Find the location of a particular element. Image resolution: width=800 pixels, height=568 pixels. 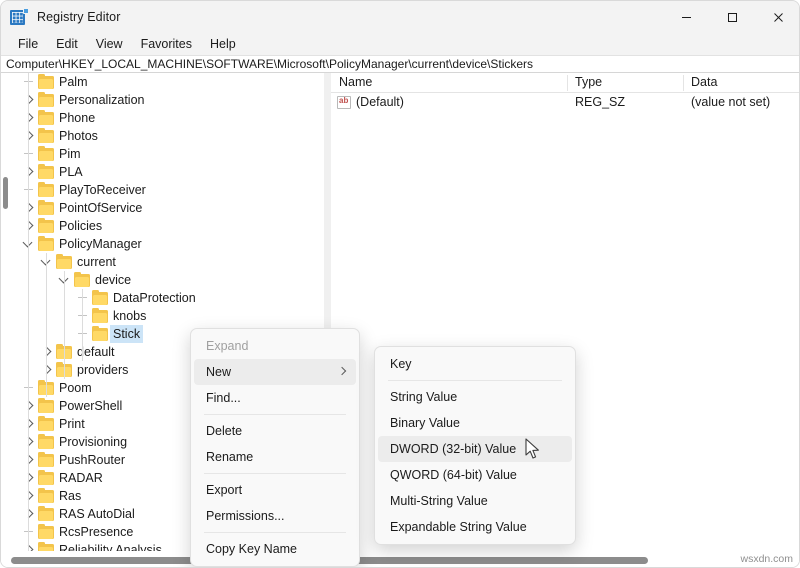

tree-item-playtoreceiver: PlayToReceiver is located at coordinates (167, 190).